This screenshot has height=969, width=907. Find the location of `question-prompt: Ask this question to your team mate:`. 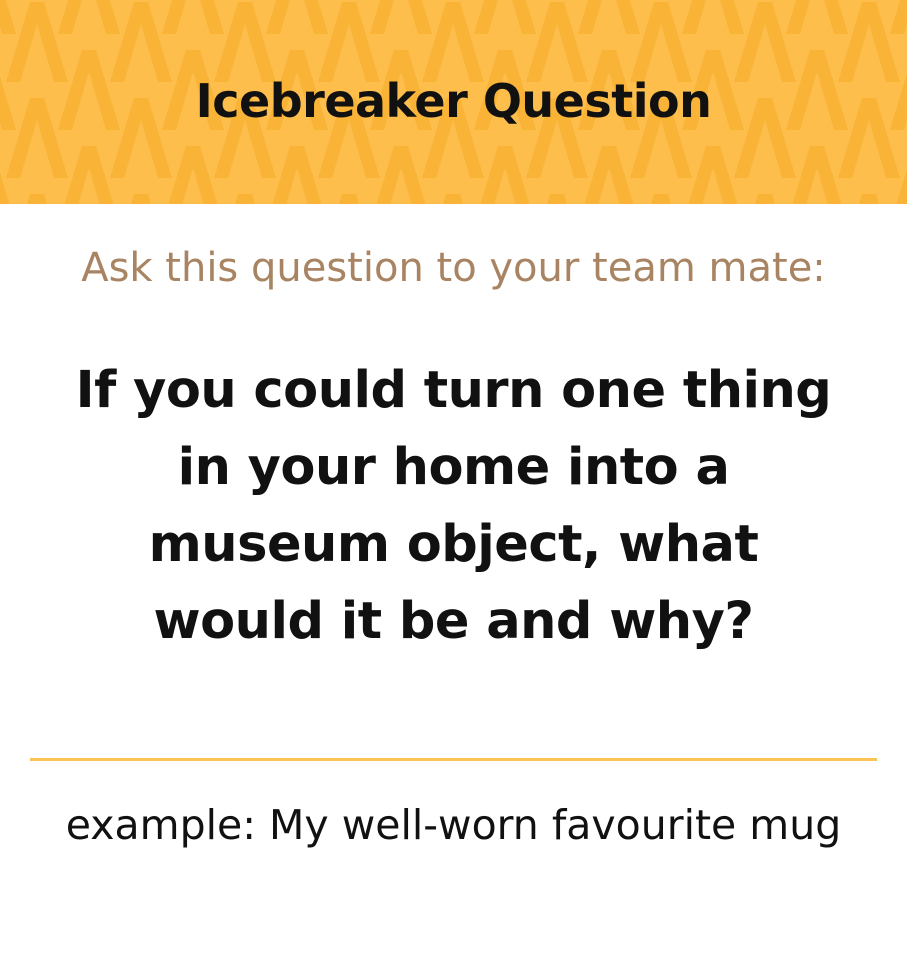

question-prompt: Ask this question to your team mate: is located at coordinates (453, 268).